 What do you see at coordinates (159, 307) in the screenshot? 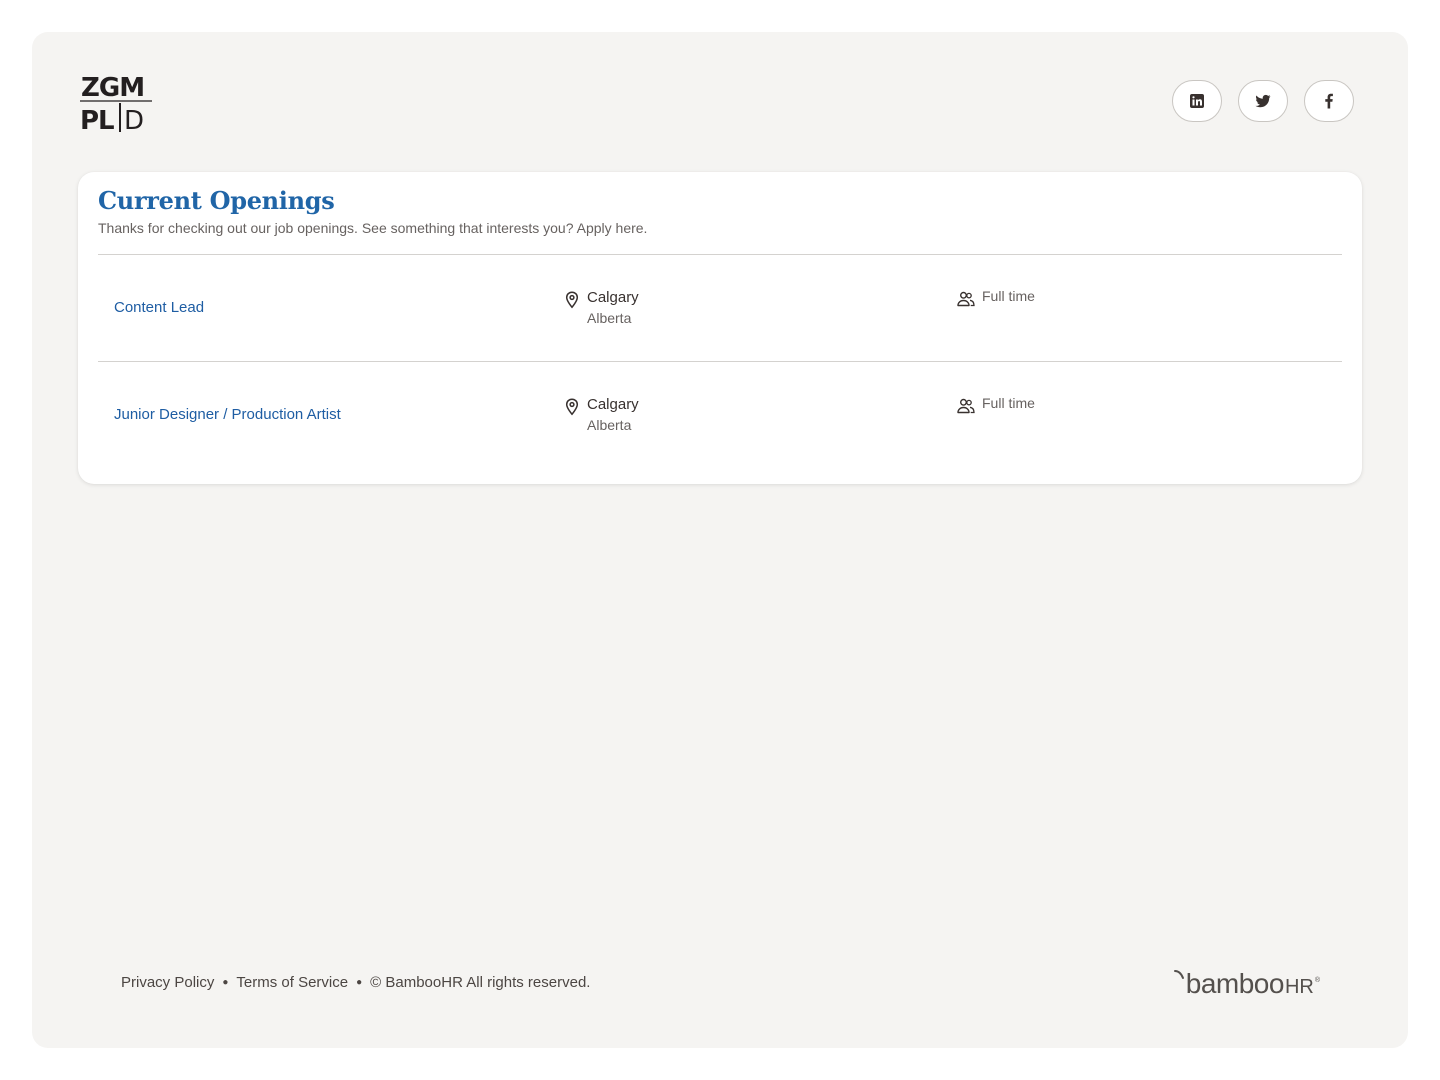
I see `job-link-content-lead: Content Lead` at bounding box center [159, 307].